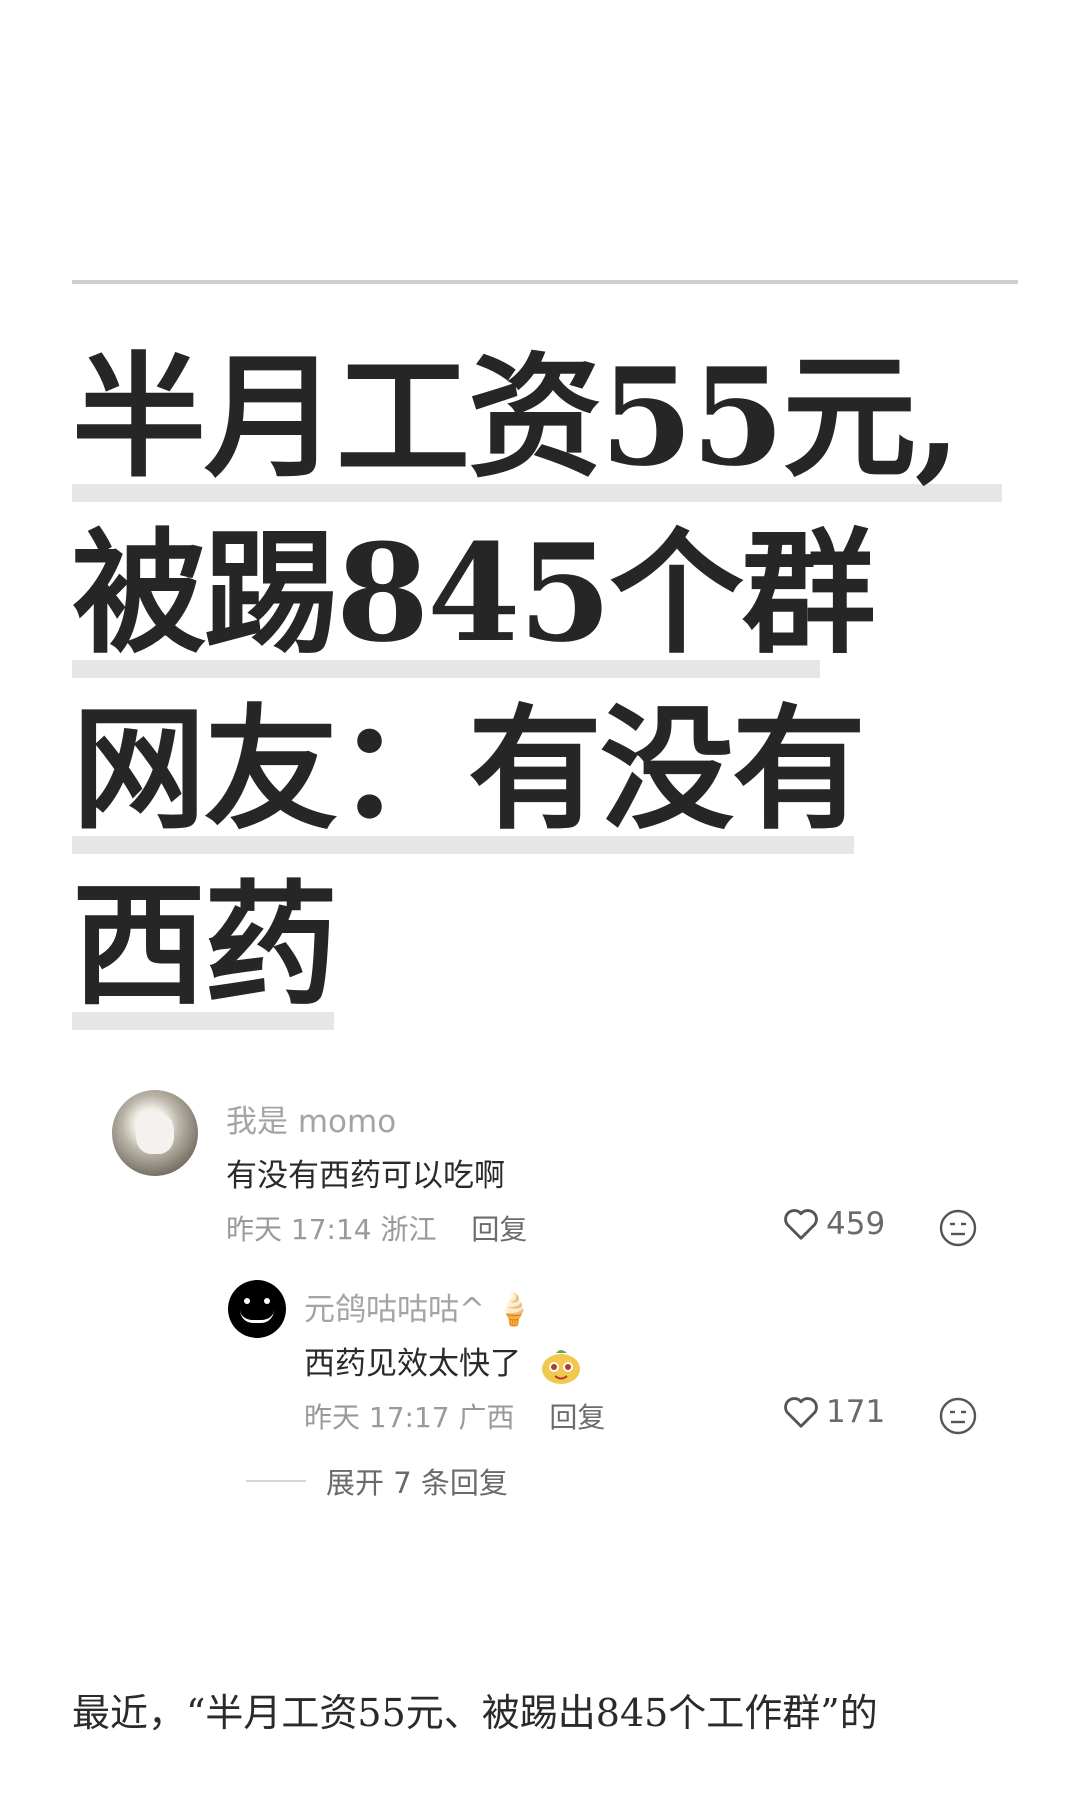 This screenshot has height=1800, width=1080. Describe the element at coordinates (454, 1416) in the screenshot. I see `comment-meta: 昨天 17:17 广西 回复` at that location.